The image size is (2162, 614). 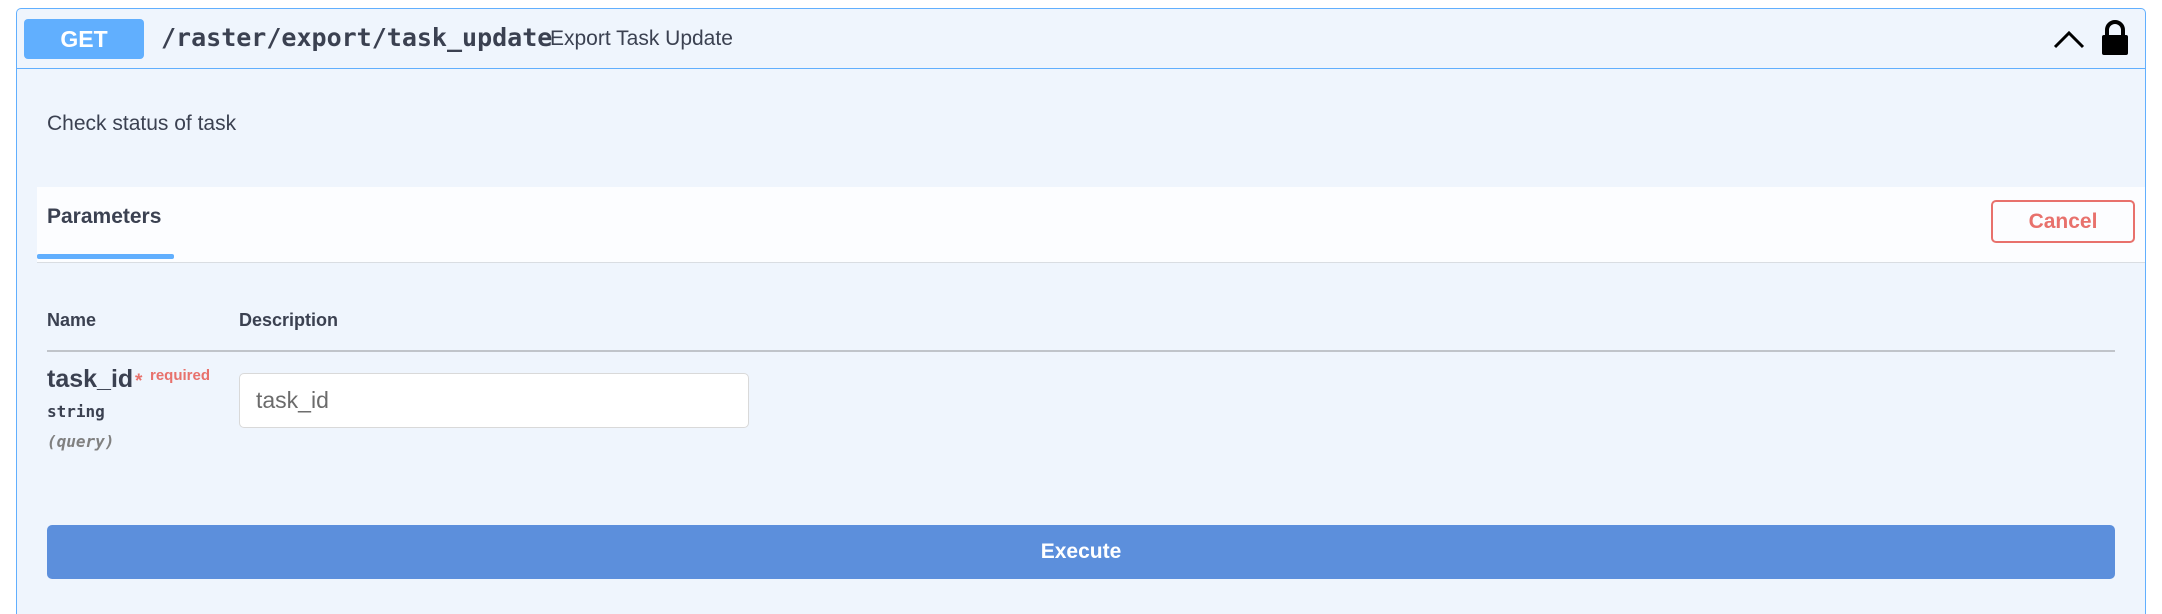 I want to click on task-id-input, so click(x=494, y=400).